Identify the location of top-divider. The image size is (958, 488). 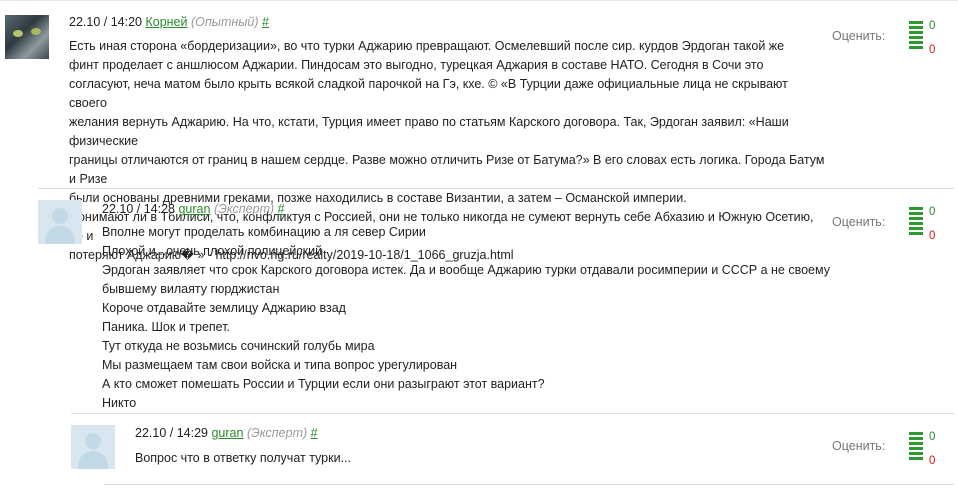
(479, 0).